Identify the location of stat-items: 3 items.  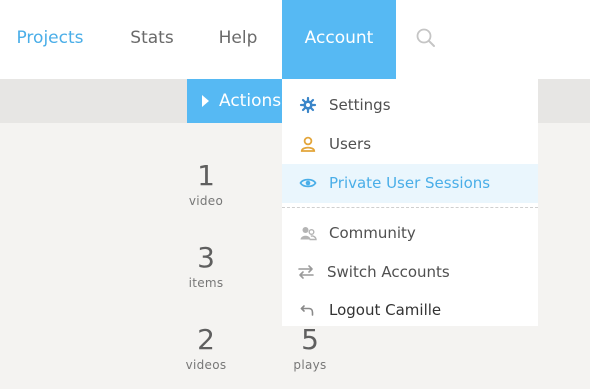
(206, 266).